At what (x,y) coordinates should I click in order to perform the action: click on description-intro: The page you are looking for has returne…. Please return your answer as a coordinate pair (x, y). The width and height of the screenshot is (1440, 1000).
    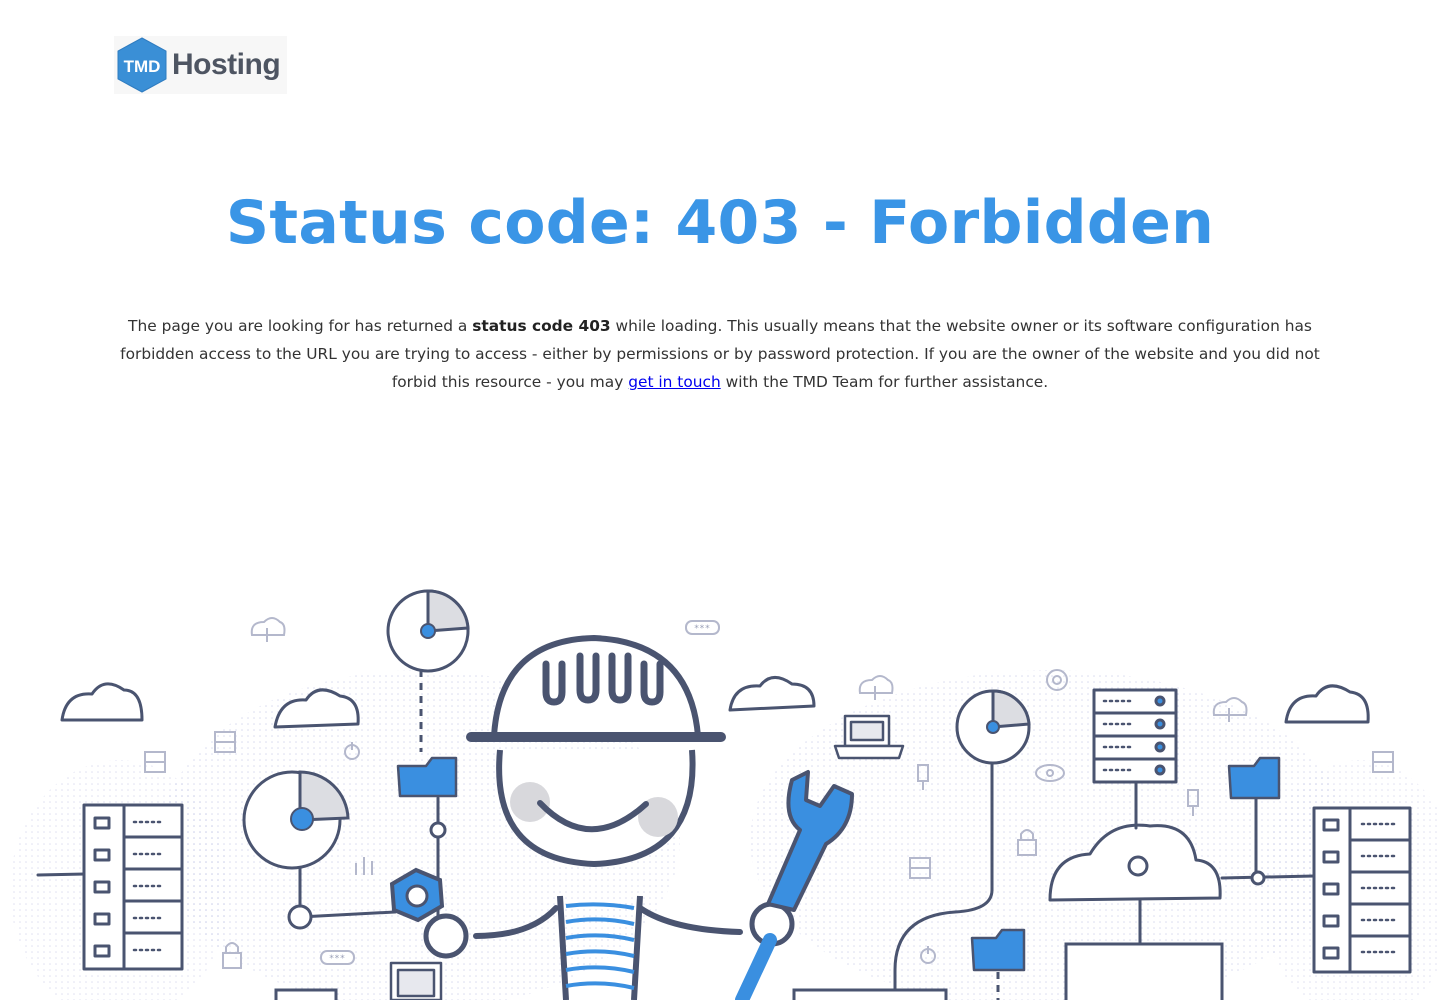
    Looking at the image, I should click on (300, 326).